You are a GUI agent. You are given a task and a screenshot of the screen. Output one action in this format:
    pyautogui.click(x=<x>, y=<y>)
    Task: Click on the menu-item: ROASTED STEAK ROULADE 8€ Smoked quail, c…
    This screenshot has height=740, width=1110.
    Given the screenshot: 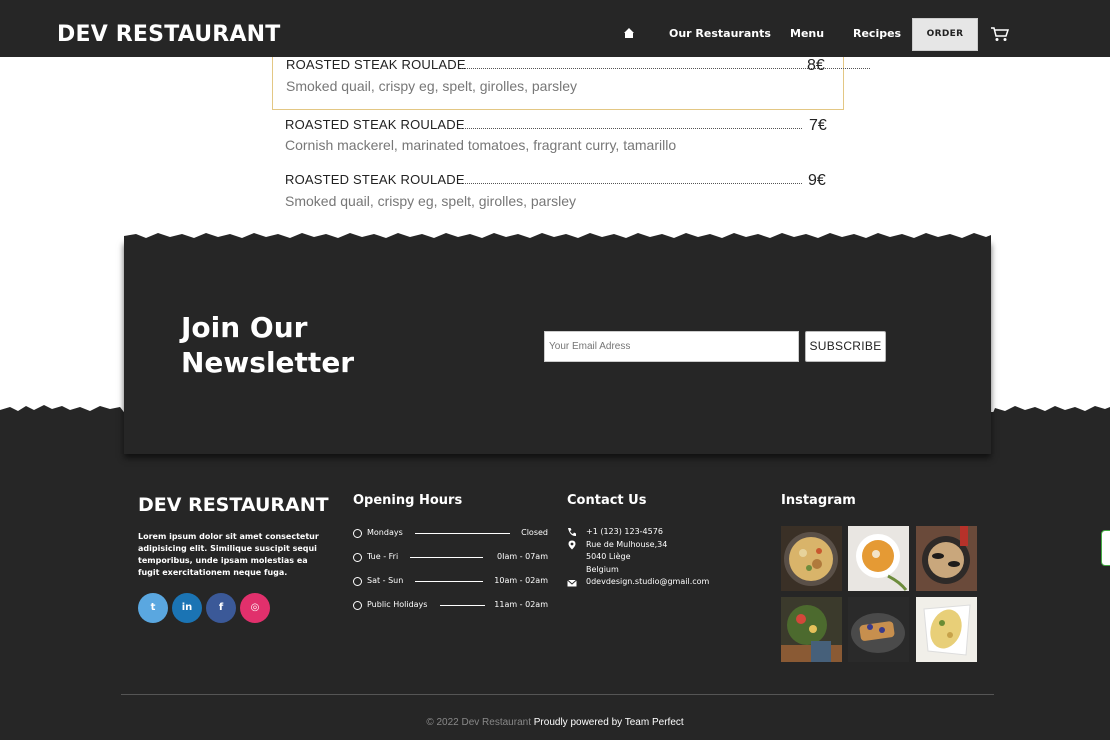 What is the action you would take?
    pyautogui.click(x=571, y=83)
    